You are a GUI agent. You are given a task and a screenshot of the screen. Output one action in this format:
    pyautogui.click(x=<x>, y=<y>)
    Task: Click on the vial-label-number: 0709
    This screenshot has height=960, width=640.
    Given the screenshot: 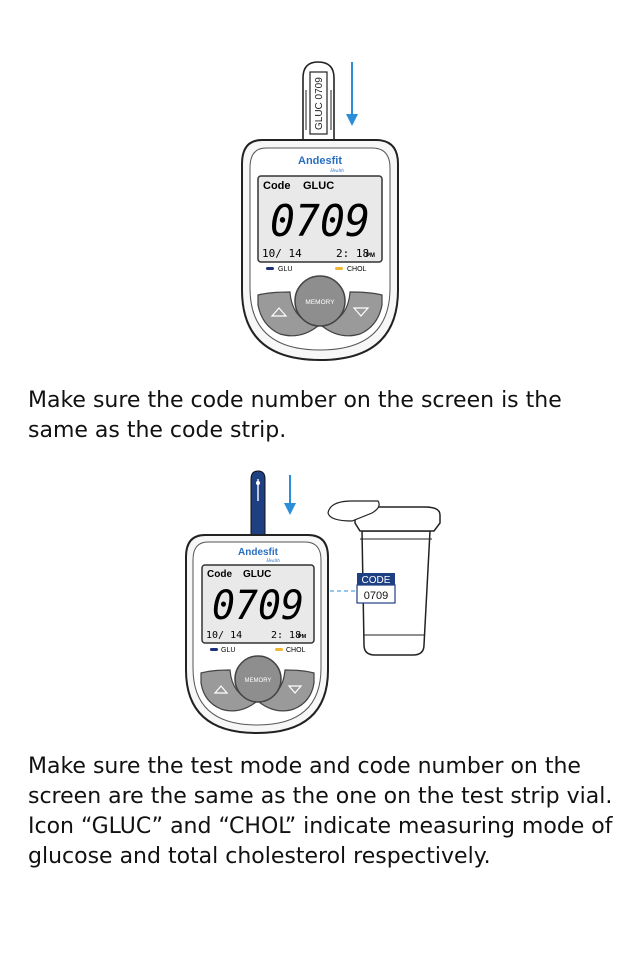 What is the action you would take?
    pyautogui.click(x=376, y=596)
    